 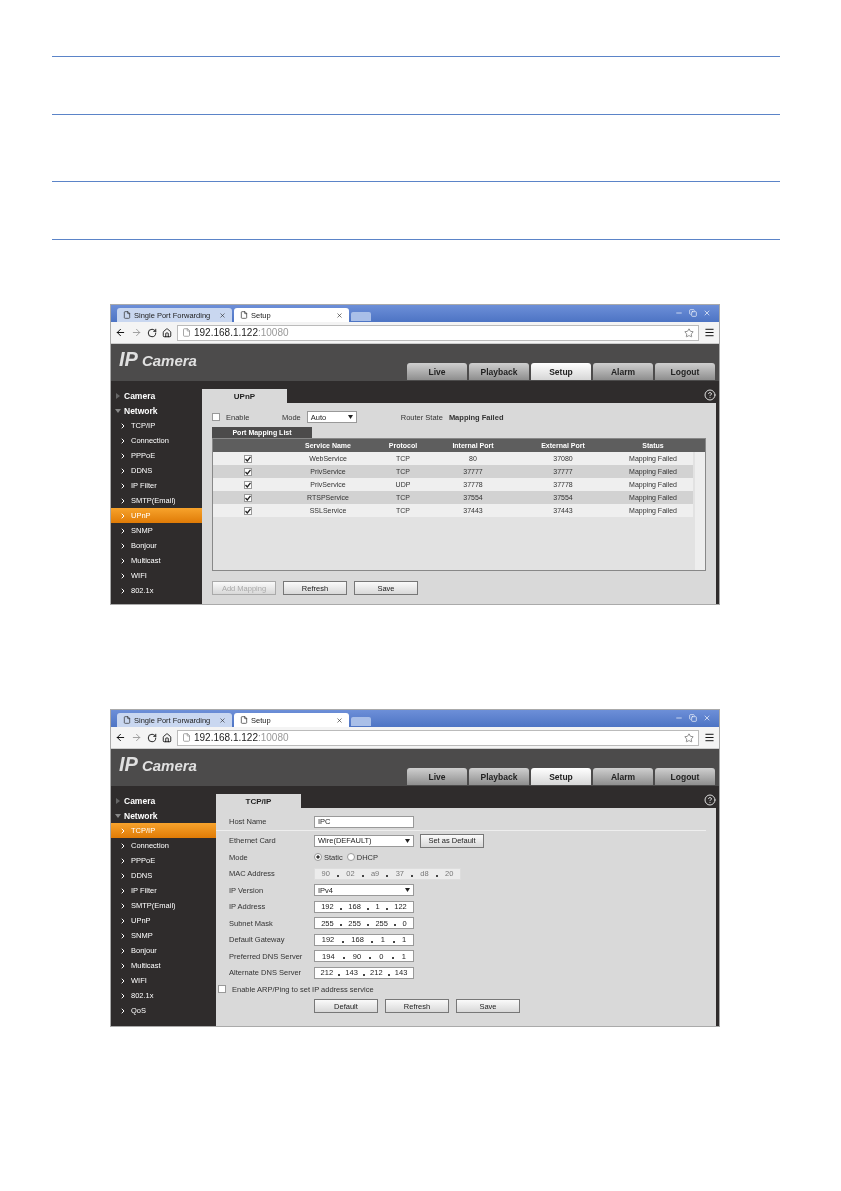 I want to click on arp-checkbox, so click(x=222, y=989).